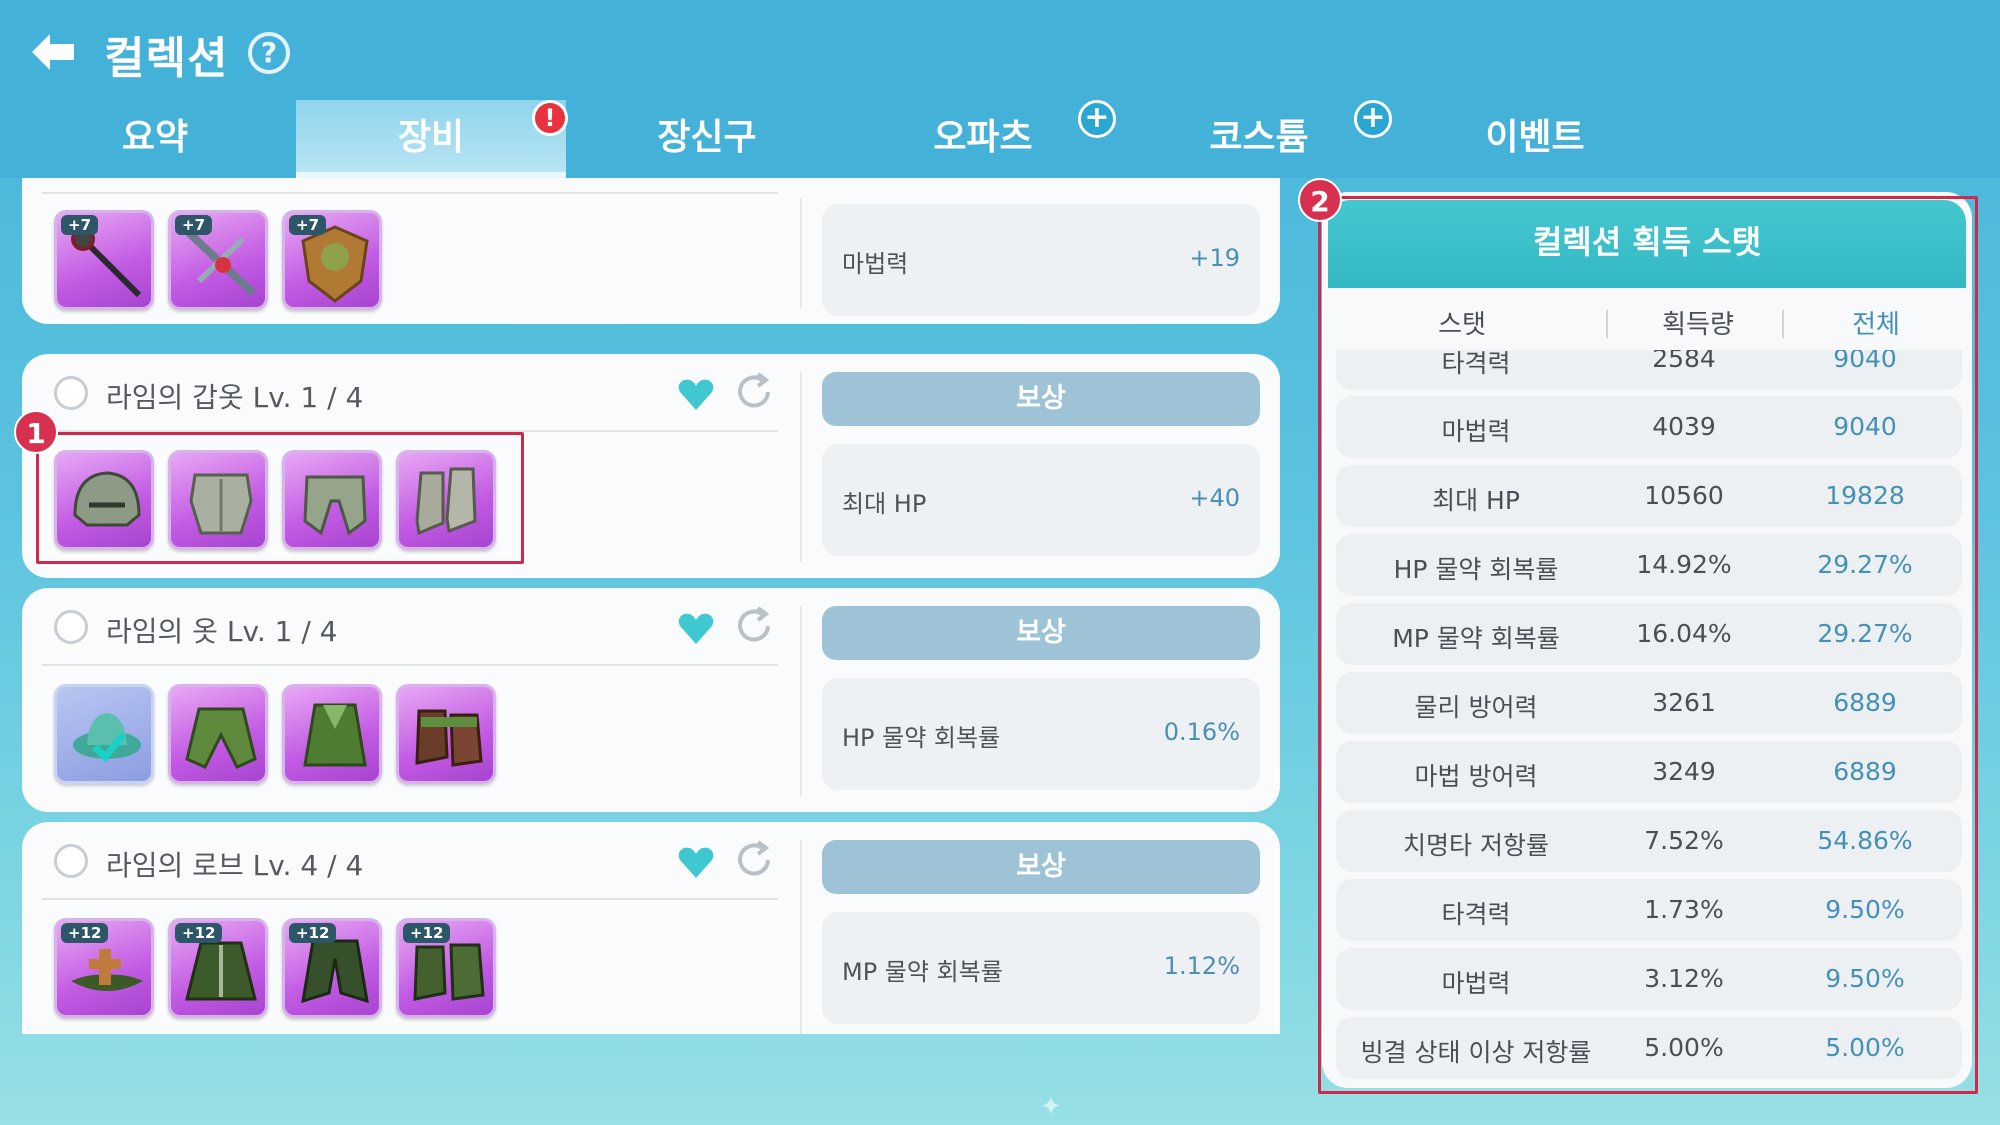  Describe the element at coordinates (550, 118) in the screenshot. I see `alert-badge-icon: !` at that location.